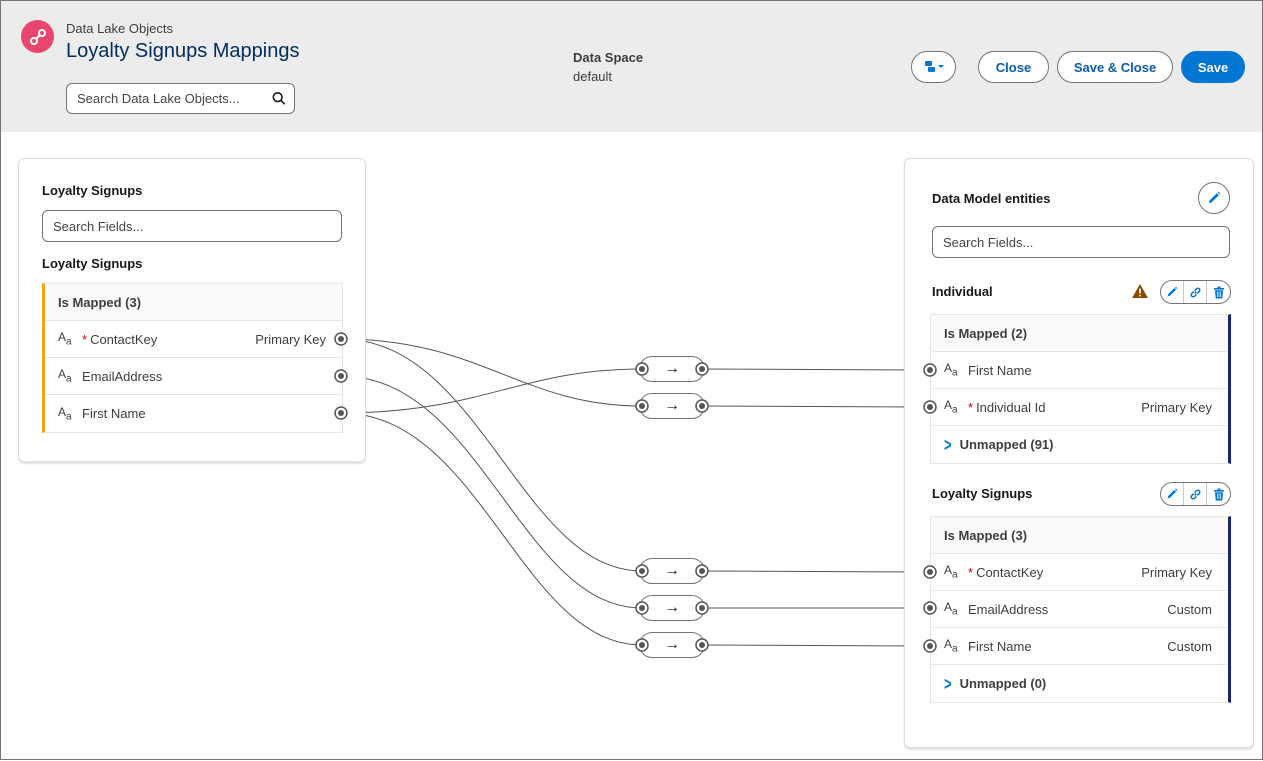 The width and height of the screenshot is (1263, 761). I want to click on unmapped-label: Unmapped (0), so click(1003, 683).